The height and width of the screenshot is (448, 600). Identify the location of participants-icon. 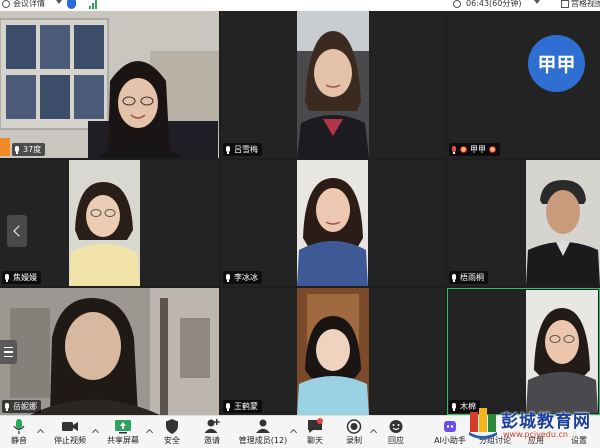
(263, 426).